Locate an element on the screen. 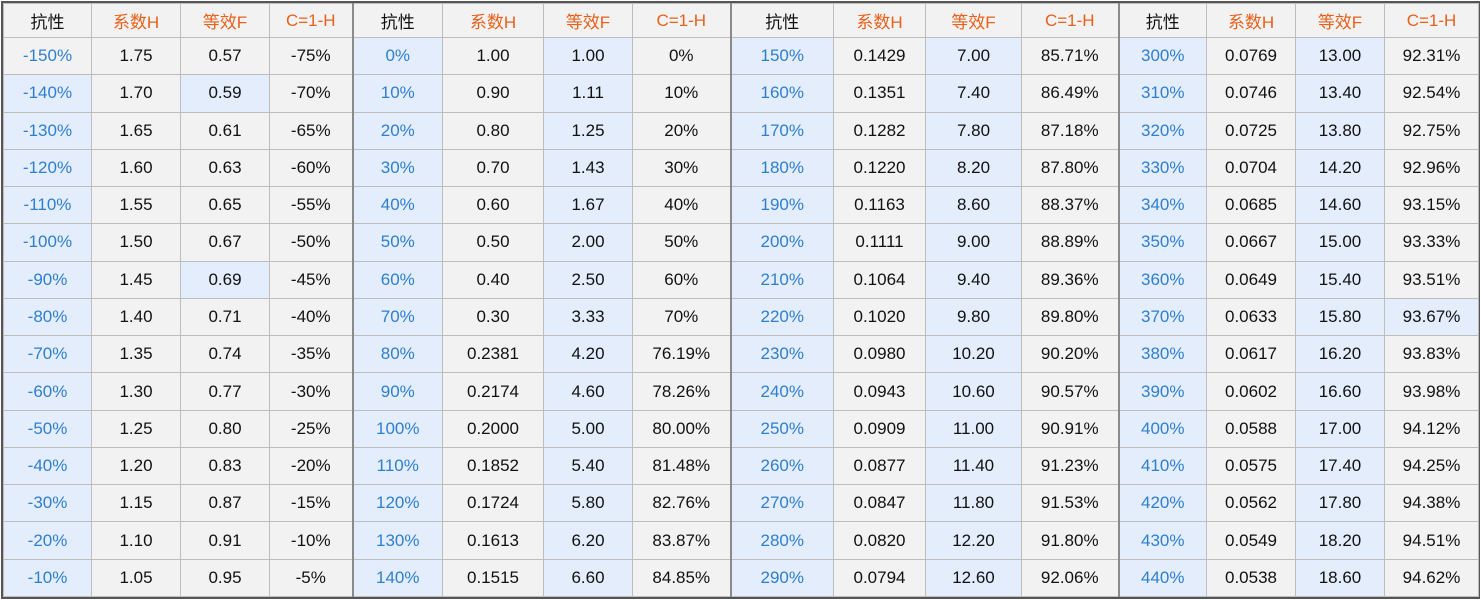 This screenshot has width=1481, height=600. equivalent-f-cell: 0.83 is located at coordinates (225, 466).